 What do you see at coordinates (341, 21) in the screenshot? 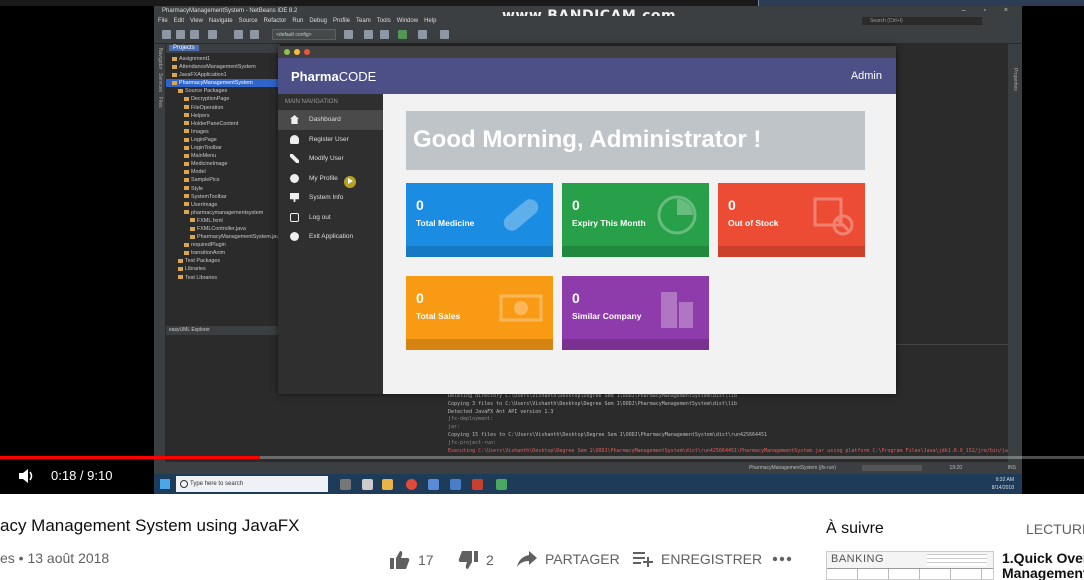
I see `ide-menu-item: Profile` at bounding box center [341, 21].